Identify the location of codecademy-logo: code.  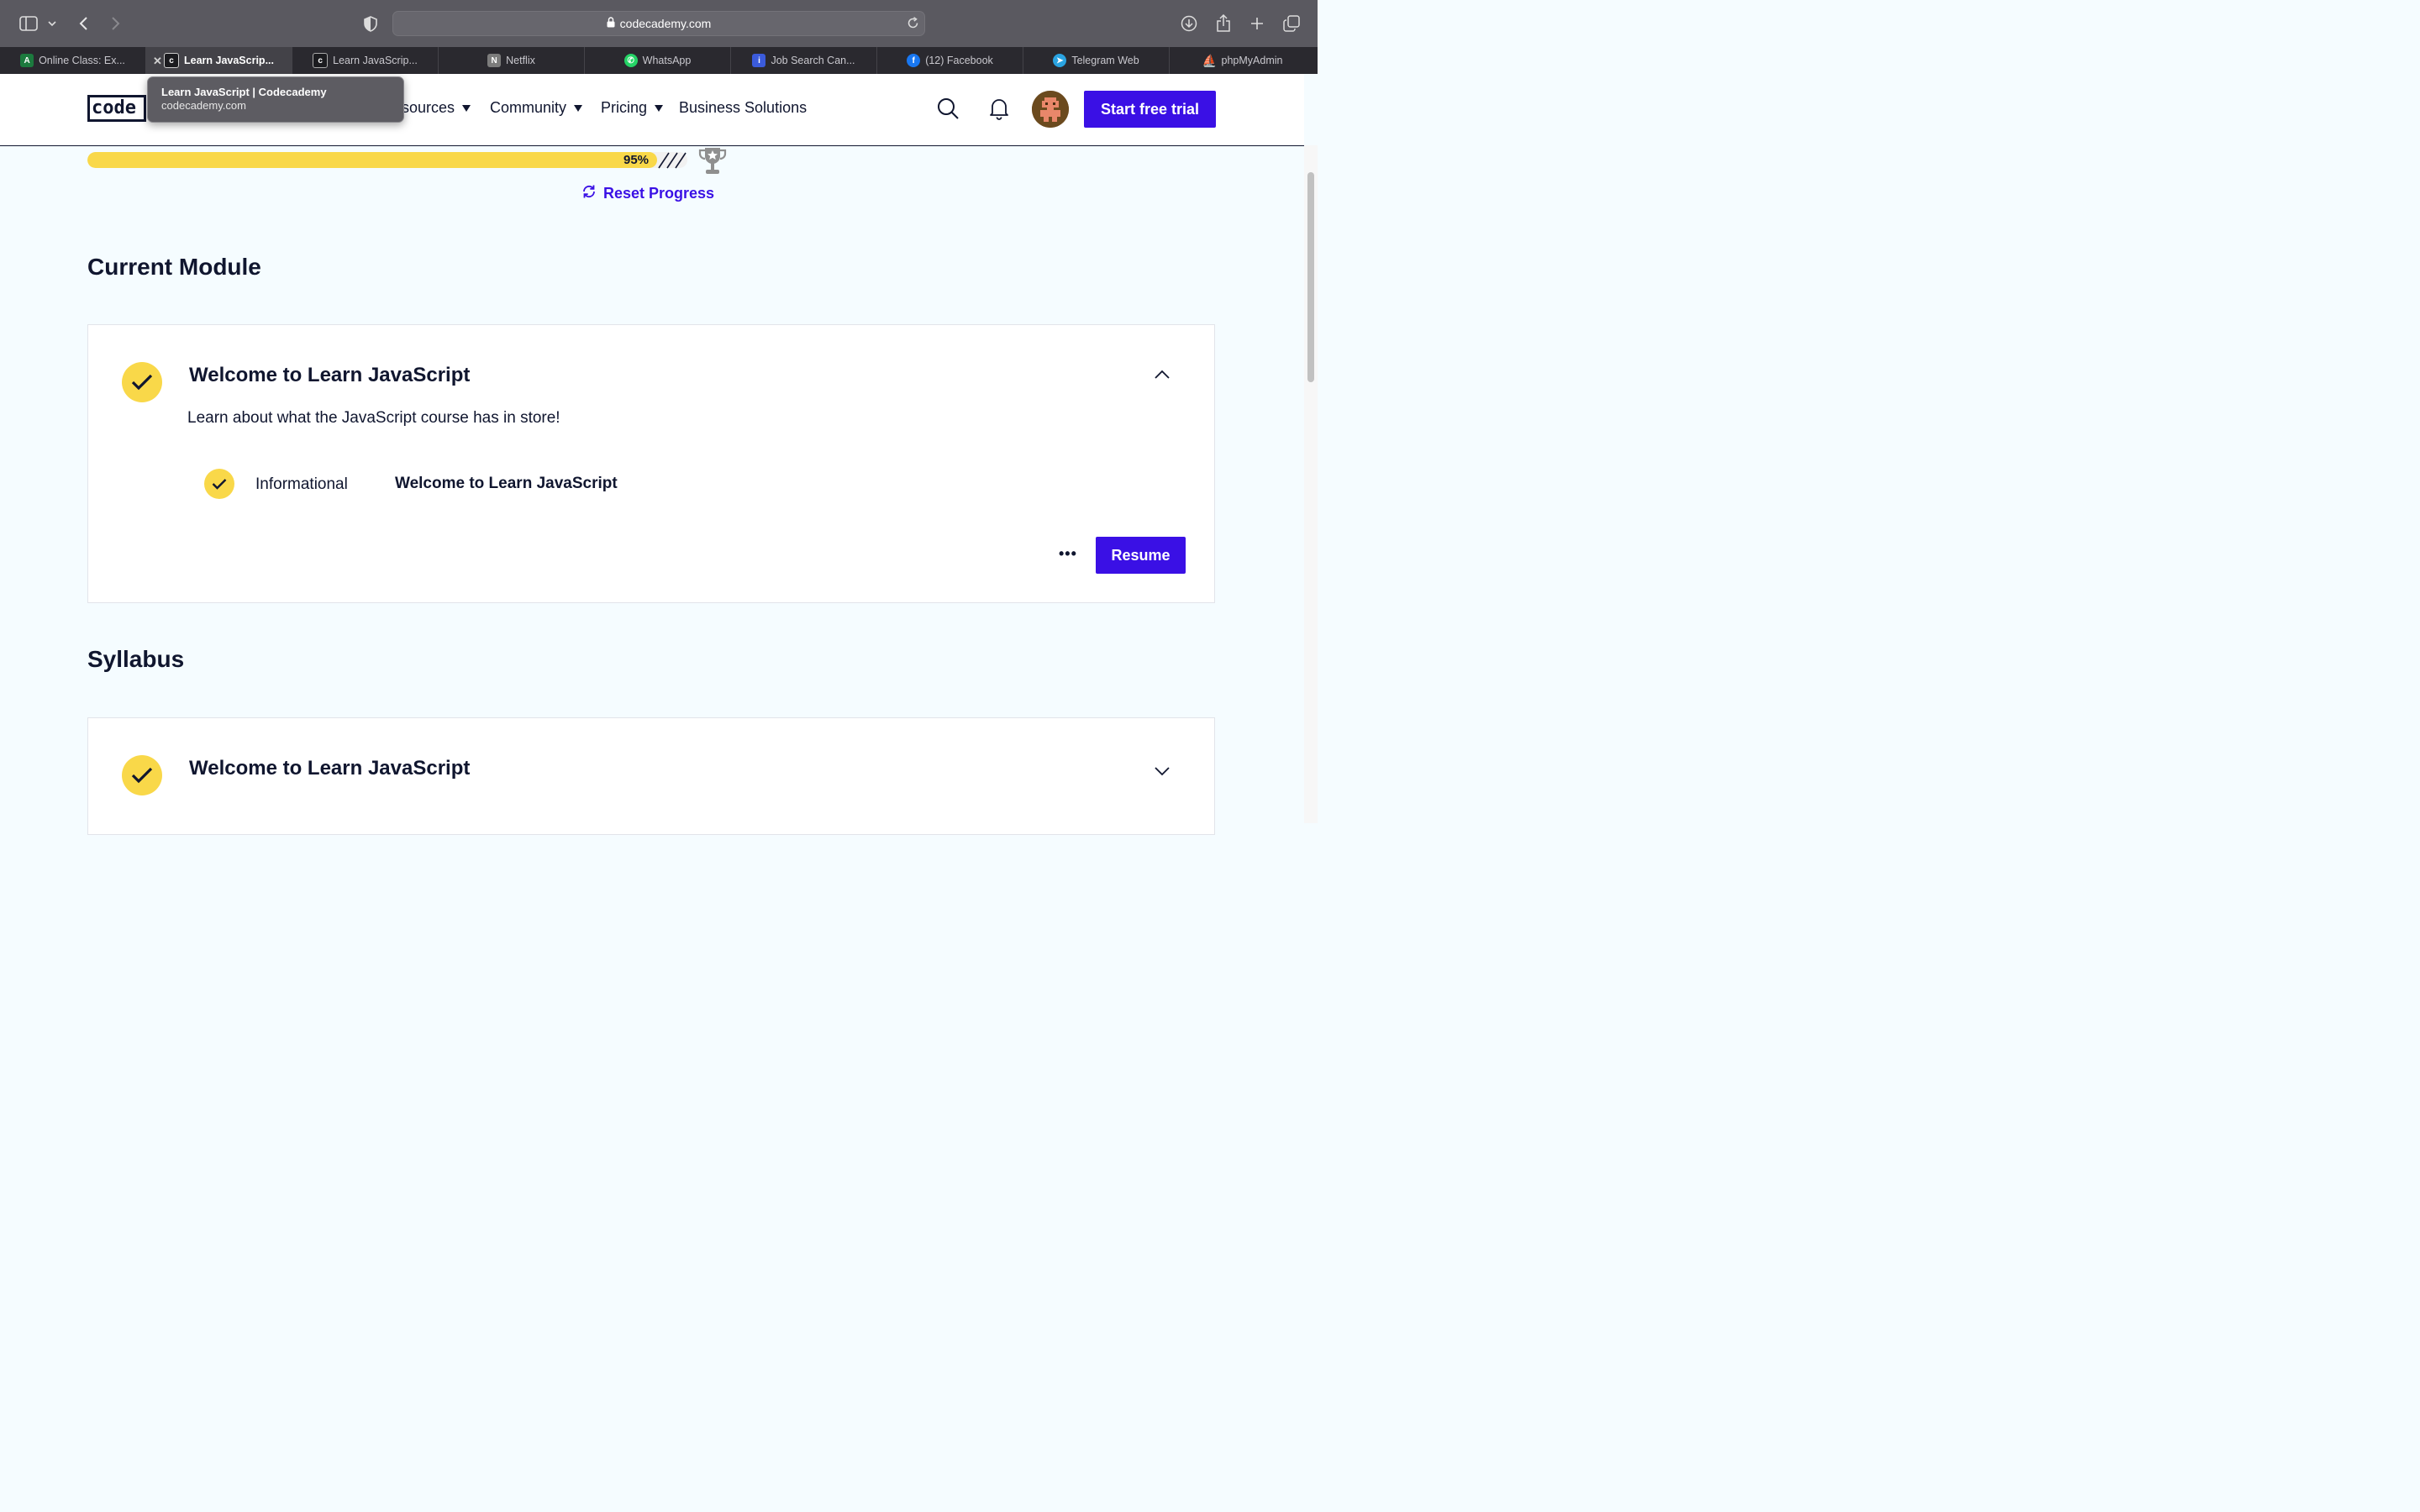
(116, 108).